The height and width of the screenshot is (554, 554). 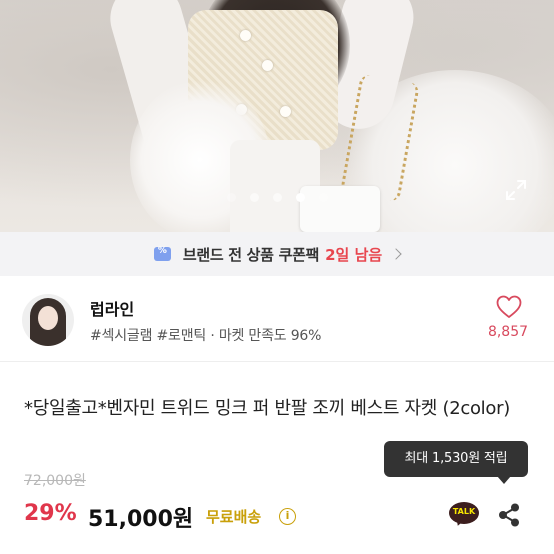 What do you see at coordinates (508, 332) in the screenshot?
I see `like-count: 8,857` at bounding box center [508, 332].